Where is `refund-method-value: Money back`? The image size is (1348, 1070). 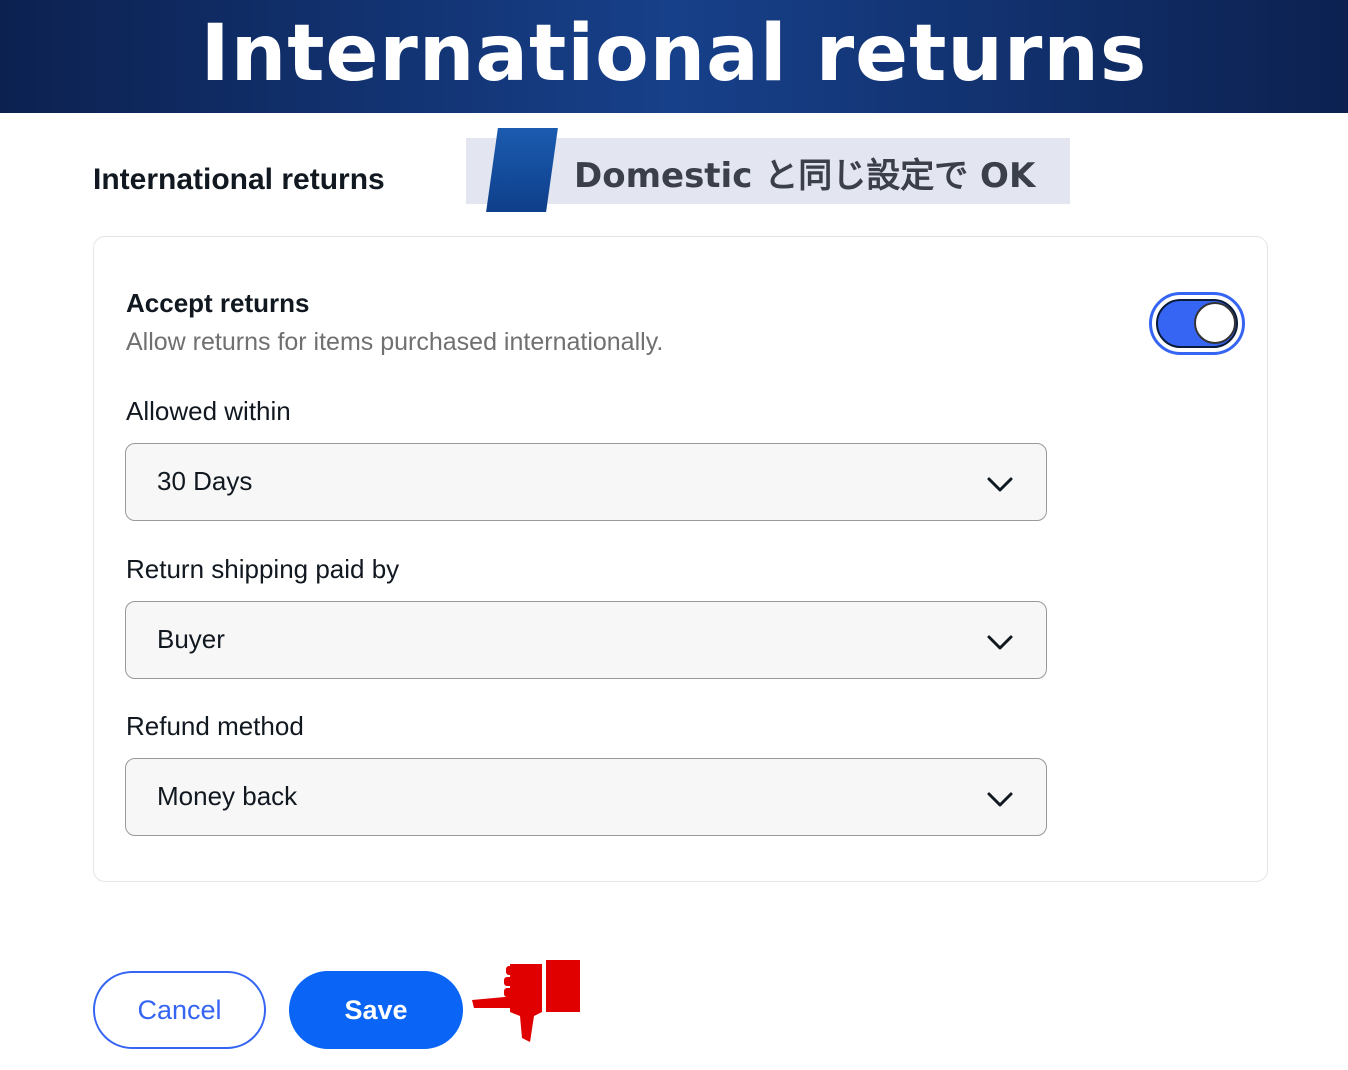 refund-method-value: Money back is located at coordinates (227, 796).